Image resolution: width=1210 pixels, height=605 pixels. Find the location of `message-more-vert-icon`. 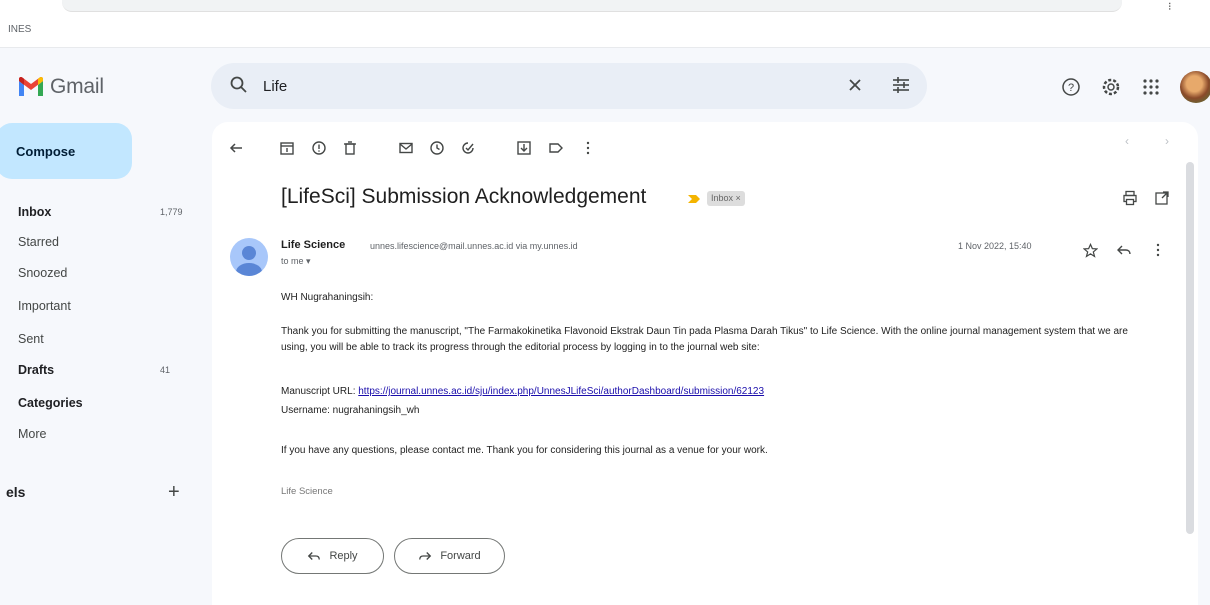

message-more-vert-icon is located at coordinates (1158, 250).